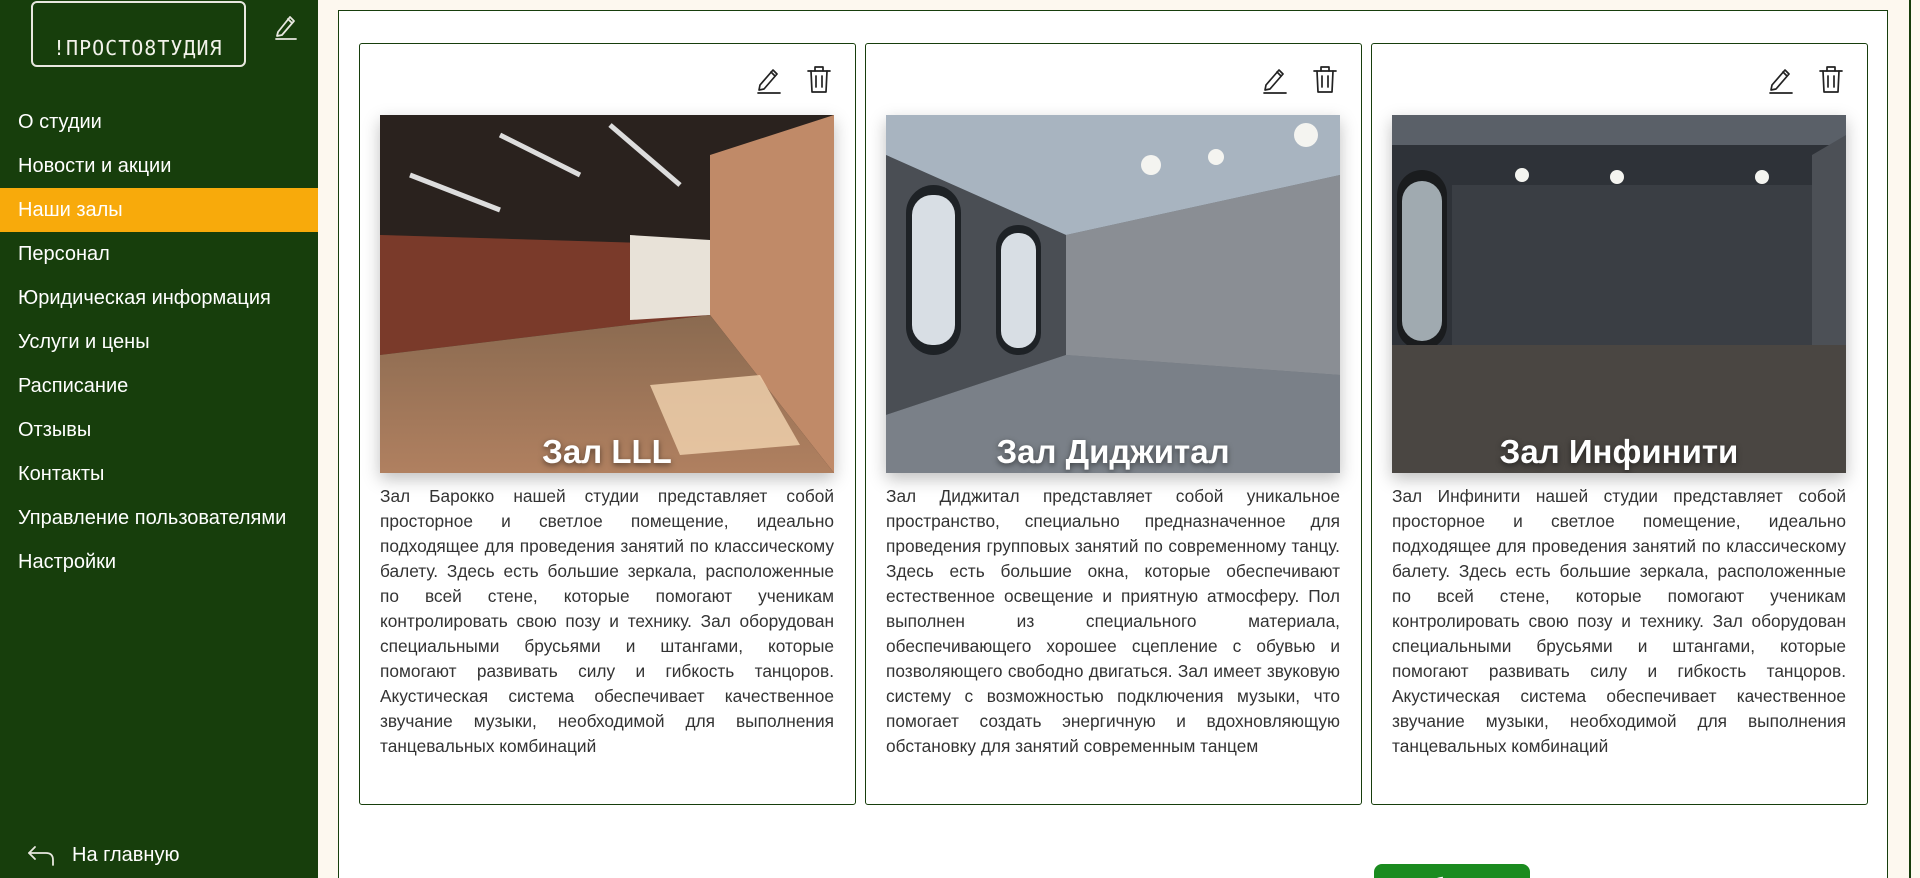 Image resolution: width=1920 pixels, height=878 pixels. I want to click on home-link: На главную, so click(102, 855).